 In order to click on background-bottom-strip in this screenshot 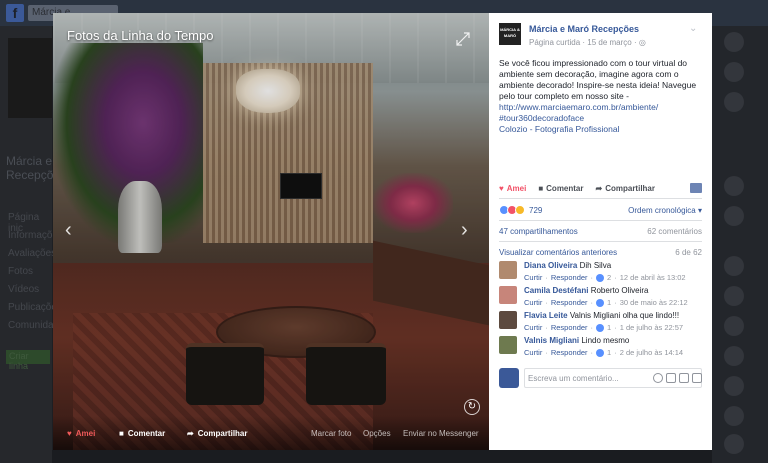, I will do `click(382, 456)`.